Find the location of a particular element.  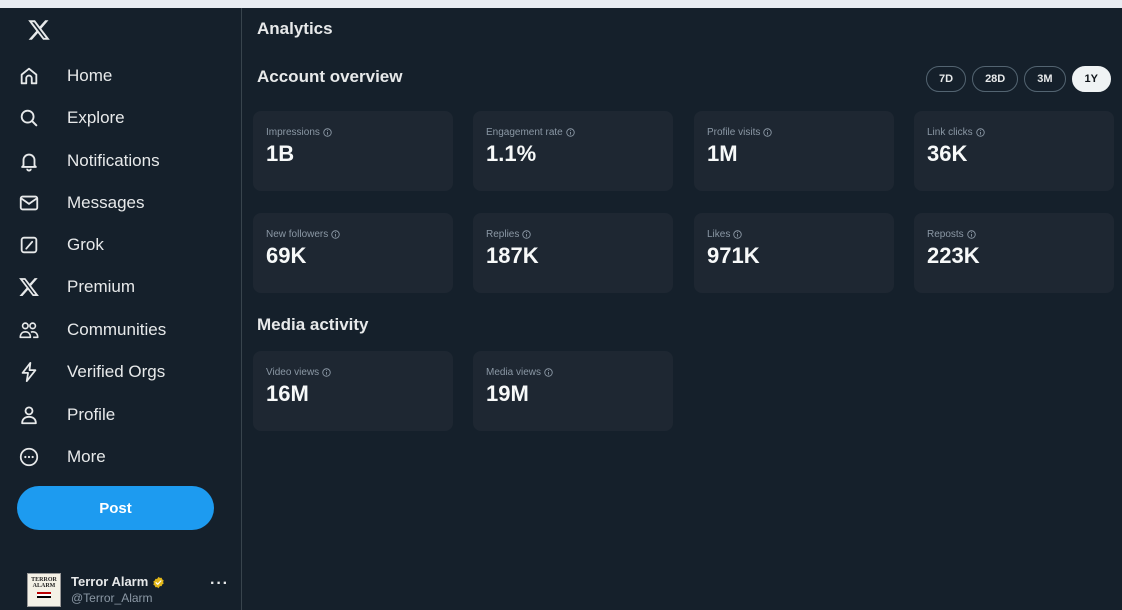

date-range-selector: 7D 28D 3M 1Y is located at coordinates (1018, 79).